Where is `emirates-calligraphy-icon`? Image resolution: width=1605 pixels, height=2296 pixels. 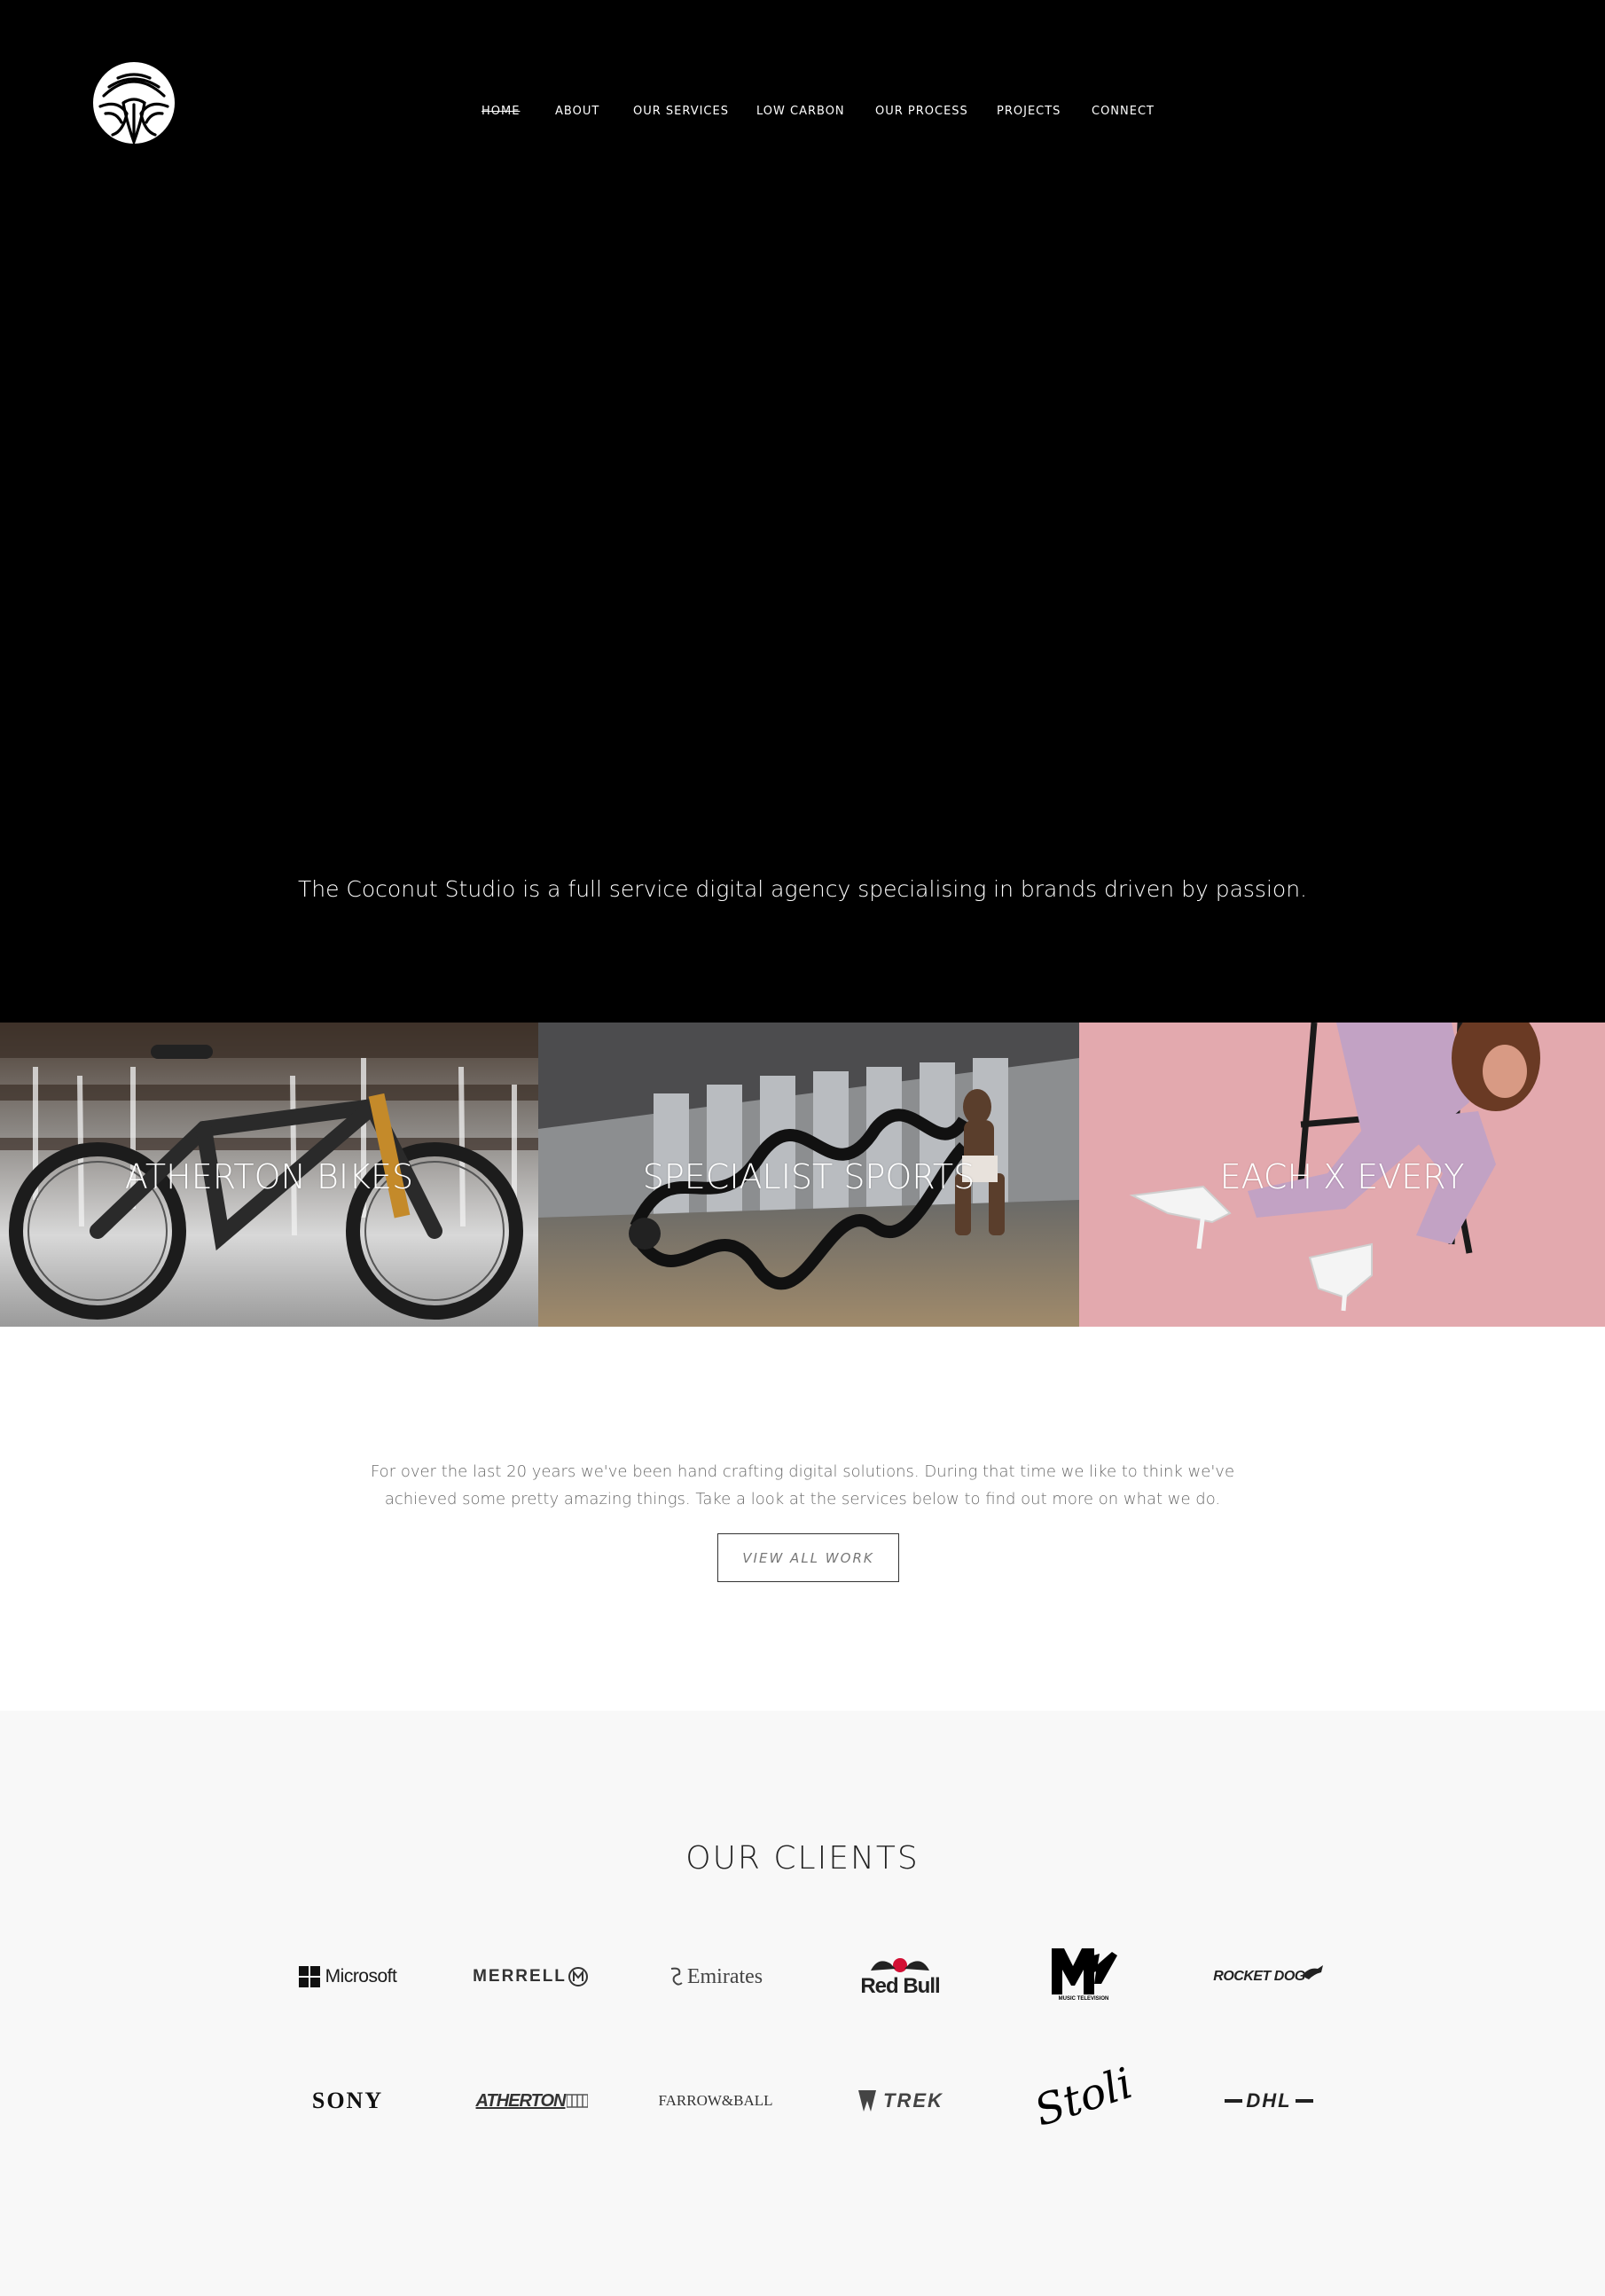
emirates-calligraphy-icon is located at coordinates (676, 1976).